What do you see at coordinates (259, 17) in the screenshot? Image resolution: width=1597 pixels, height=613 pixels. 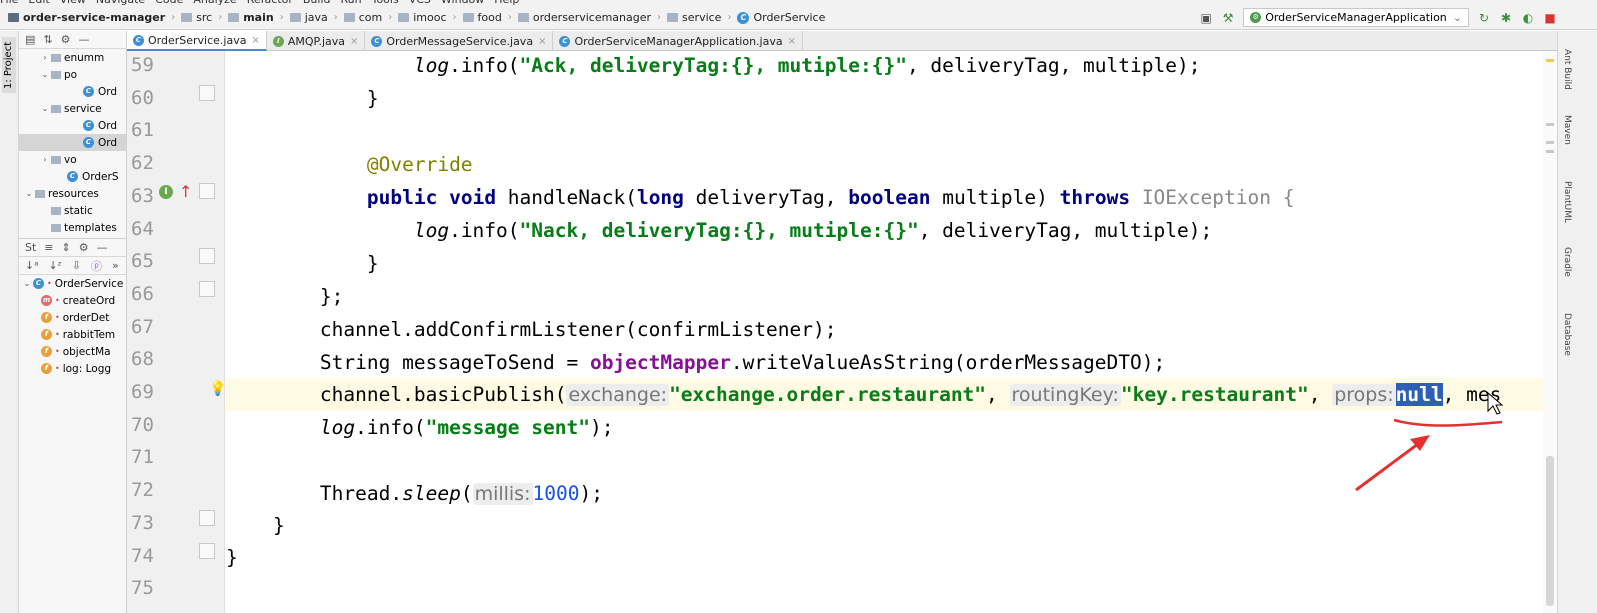 I see `breadcrumb-item: main ›` at bounding box center [259, 17].